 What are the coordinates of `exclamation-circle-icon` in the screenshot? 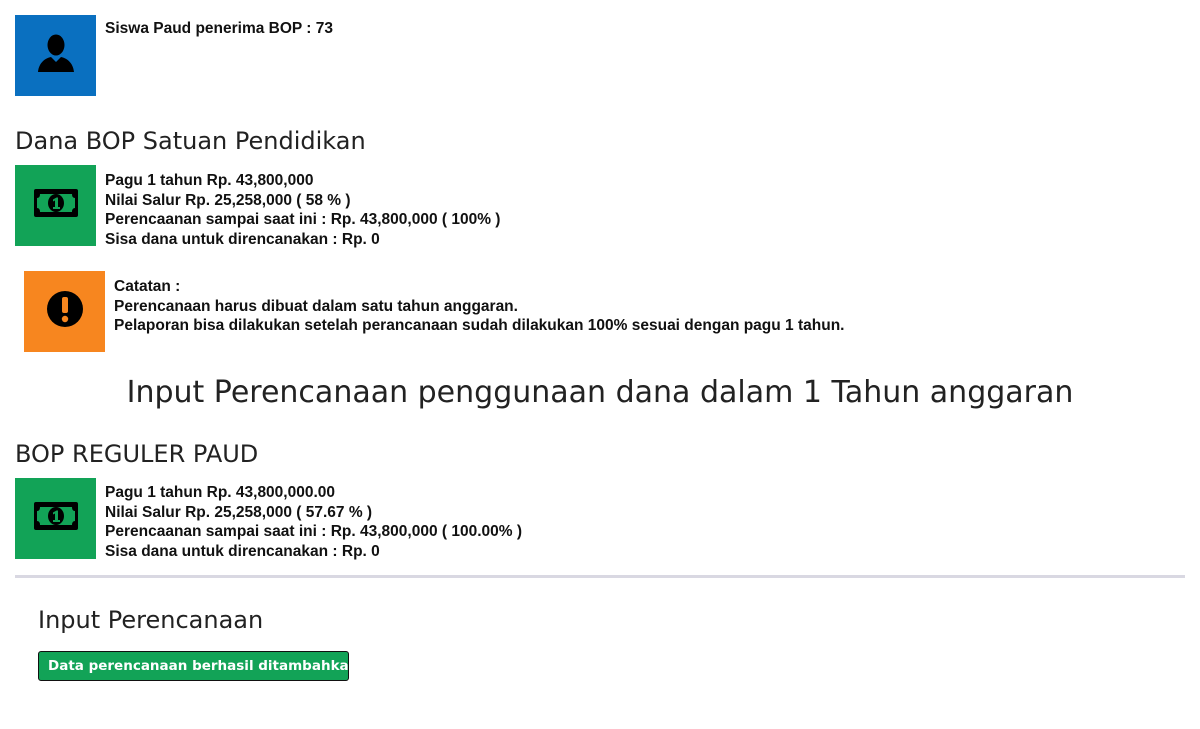 It's located at (65, 311).